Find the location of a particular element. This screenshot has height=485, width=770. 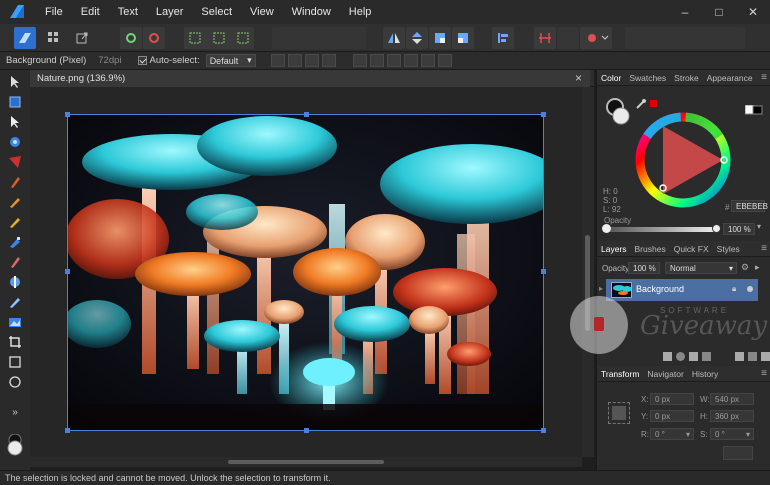

force-pixel-alignment-icon is located at coordinates (596, 38).